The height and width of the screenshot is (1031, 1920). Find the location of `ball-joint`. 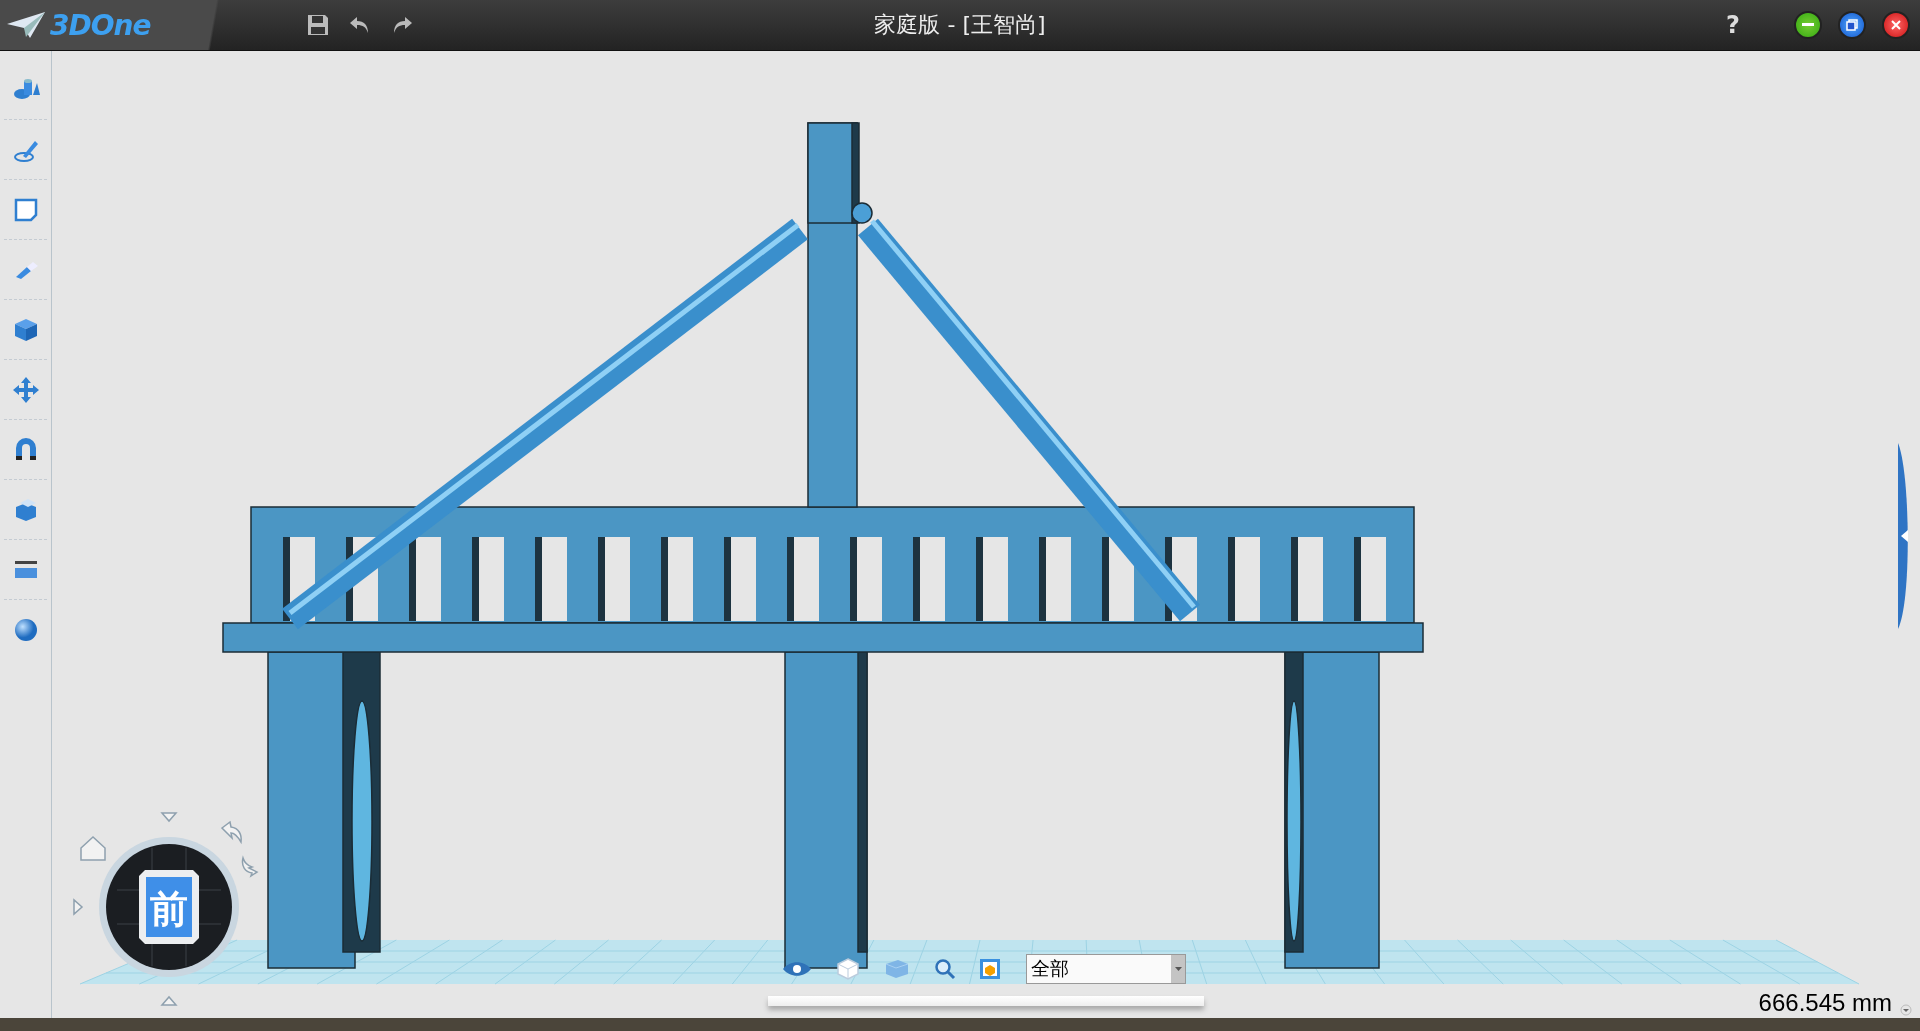

ball-joint is located at coordinates (862, 213).